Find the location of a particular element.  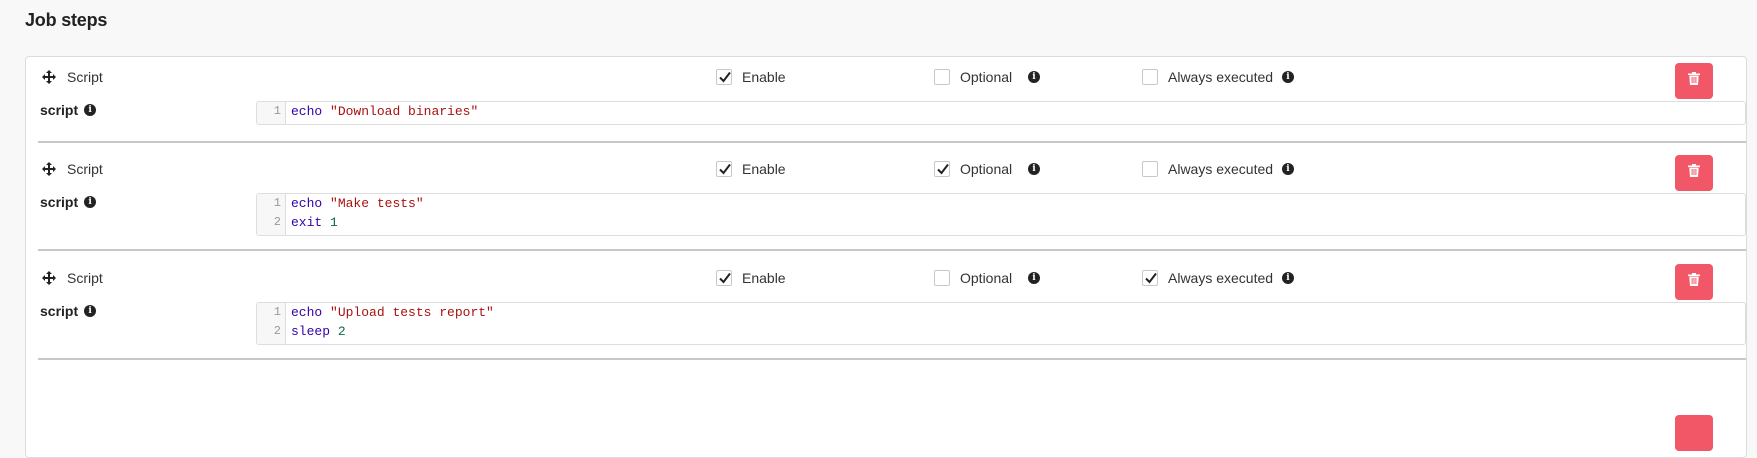

code-line: 2 exit 1 is located at coordinates (1001, 222).